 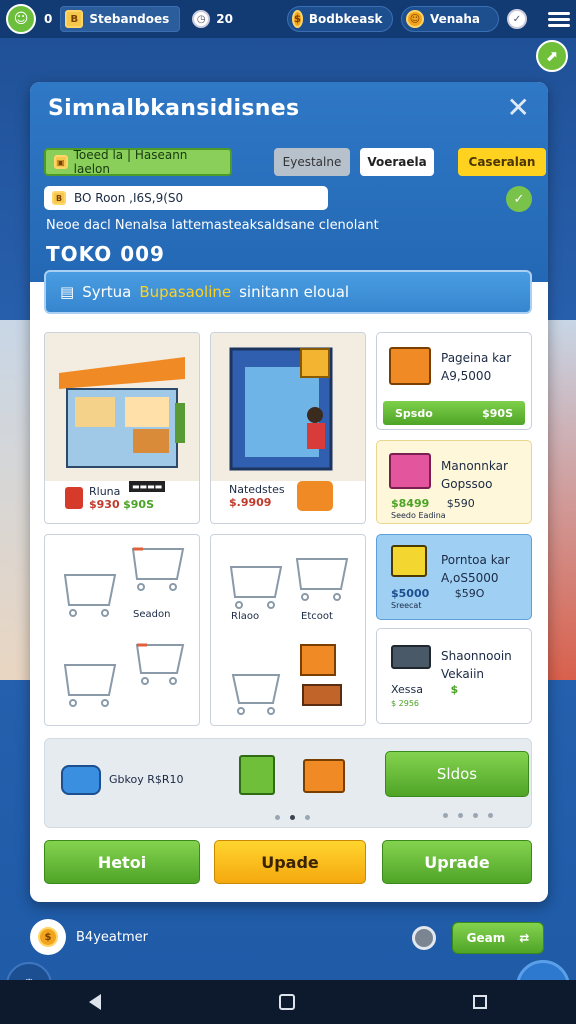 What do you see at coordinates (74, 498) in the screenshot?
I see `product-icon` at bounding box center [74, 498].